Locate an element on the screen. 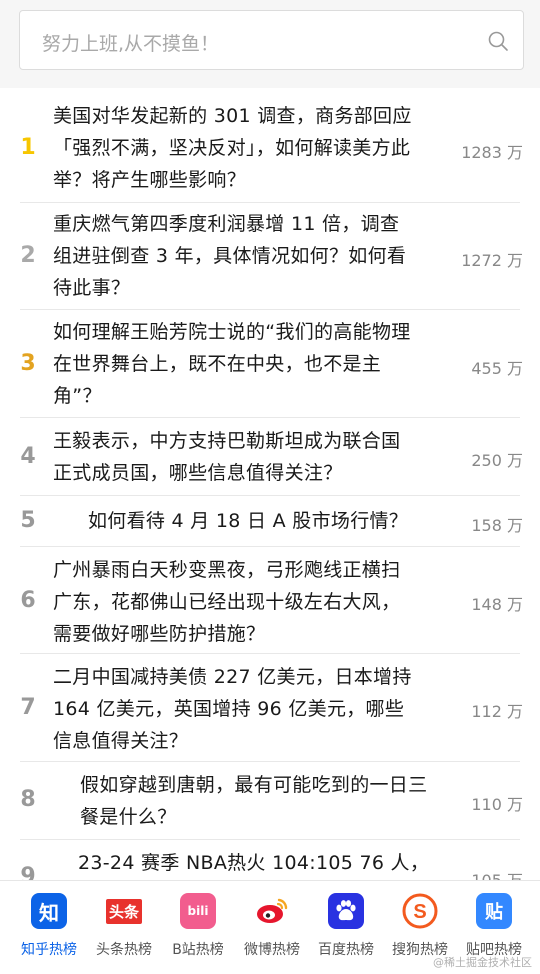 This screenshot has width=540, height=974. item-title: 王毅表示，中方支持巴勒斯坦成为联合国正式成员国，哪些信息值得关注？ is located at coordinates (233, 457).